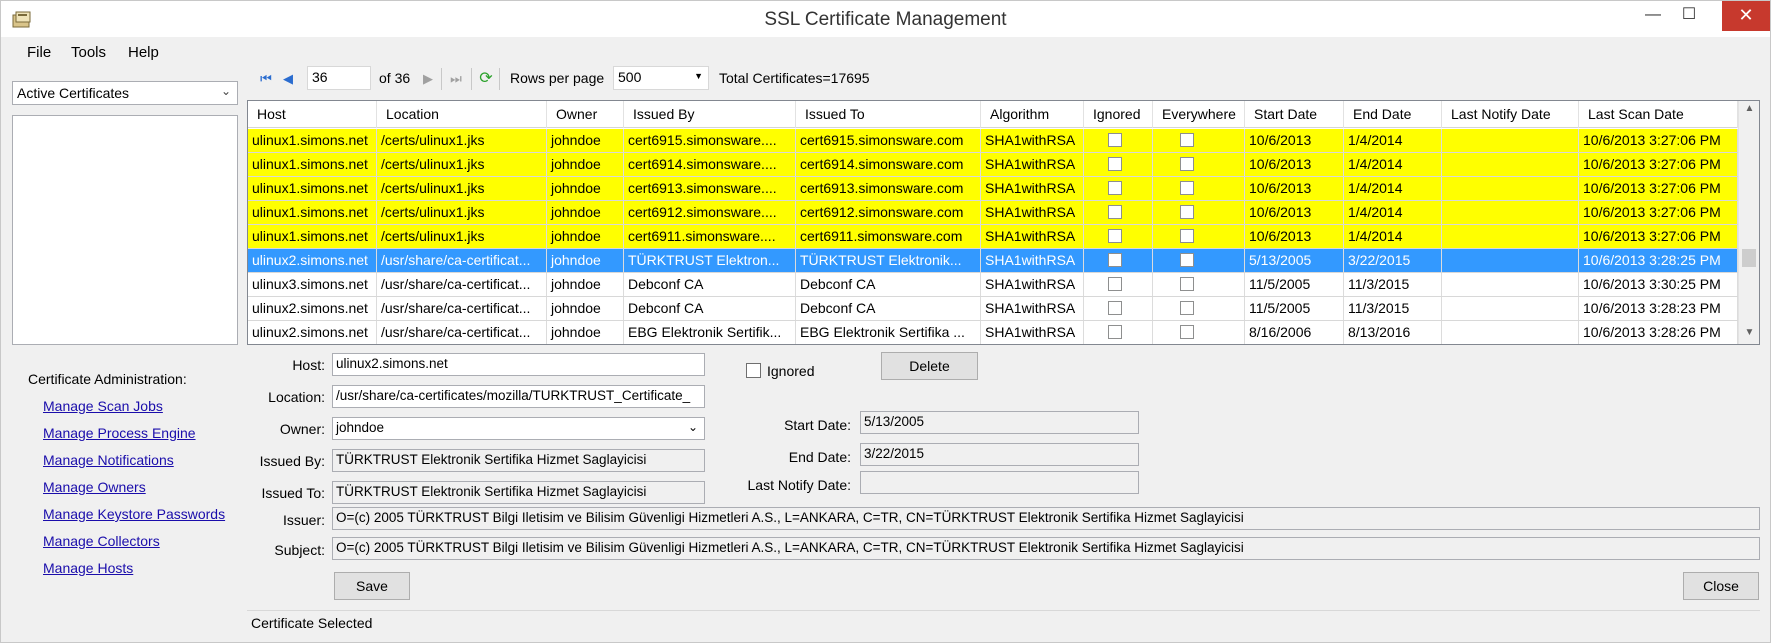 Image resolution: width=1771 pixels, height=643 pixels. What do you see at coordinates (710, 114) in the screenshot?
I see `column-header-issued-by: Issued By` at bounding box center [710, 114].